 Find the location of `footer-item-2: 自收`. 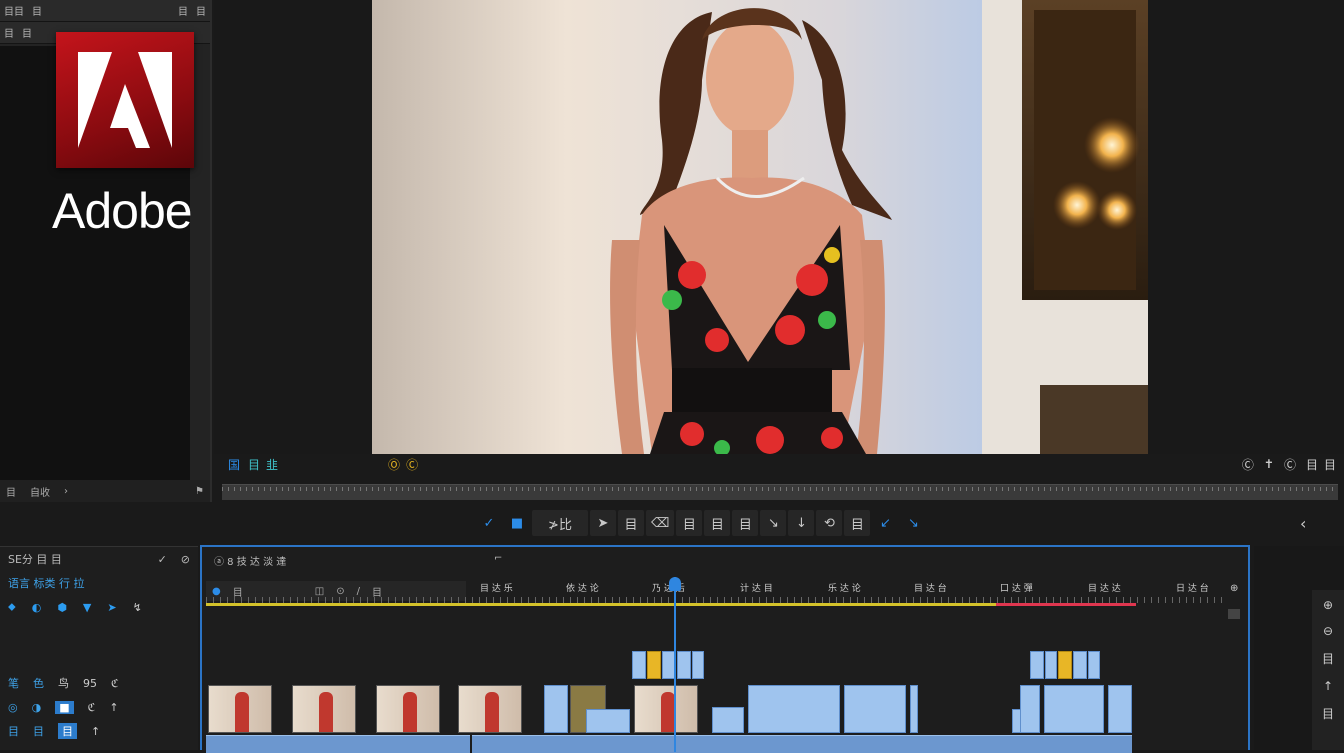

footer-item-2: 自收 is located at coordinates (40, 491).